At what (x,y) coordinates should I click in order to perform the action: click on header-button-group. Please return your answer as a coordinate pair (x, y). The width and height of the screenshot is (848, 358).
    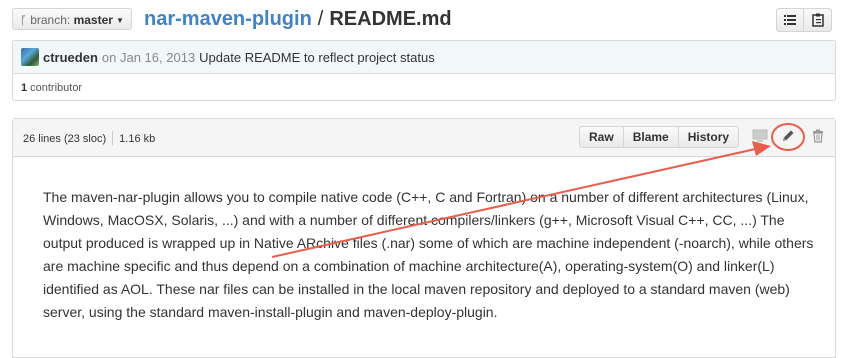
    Looking at the image, I should click on (804, 20).